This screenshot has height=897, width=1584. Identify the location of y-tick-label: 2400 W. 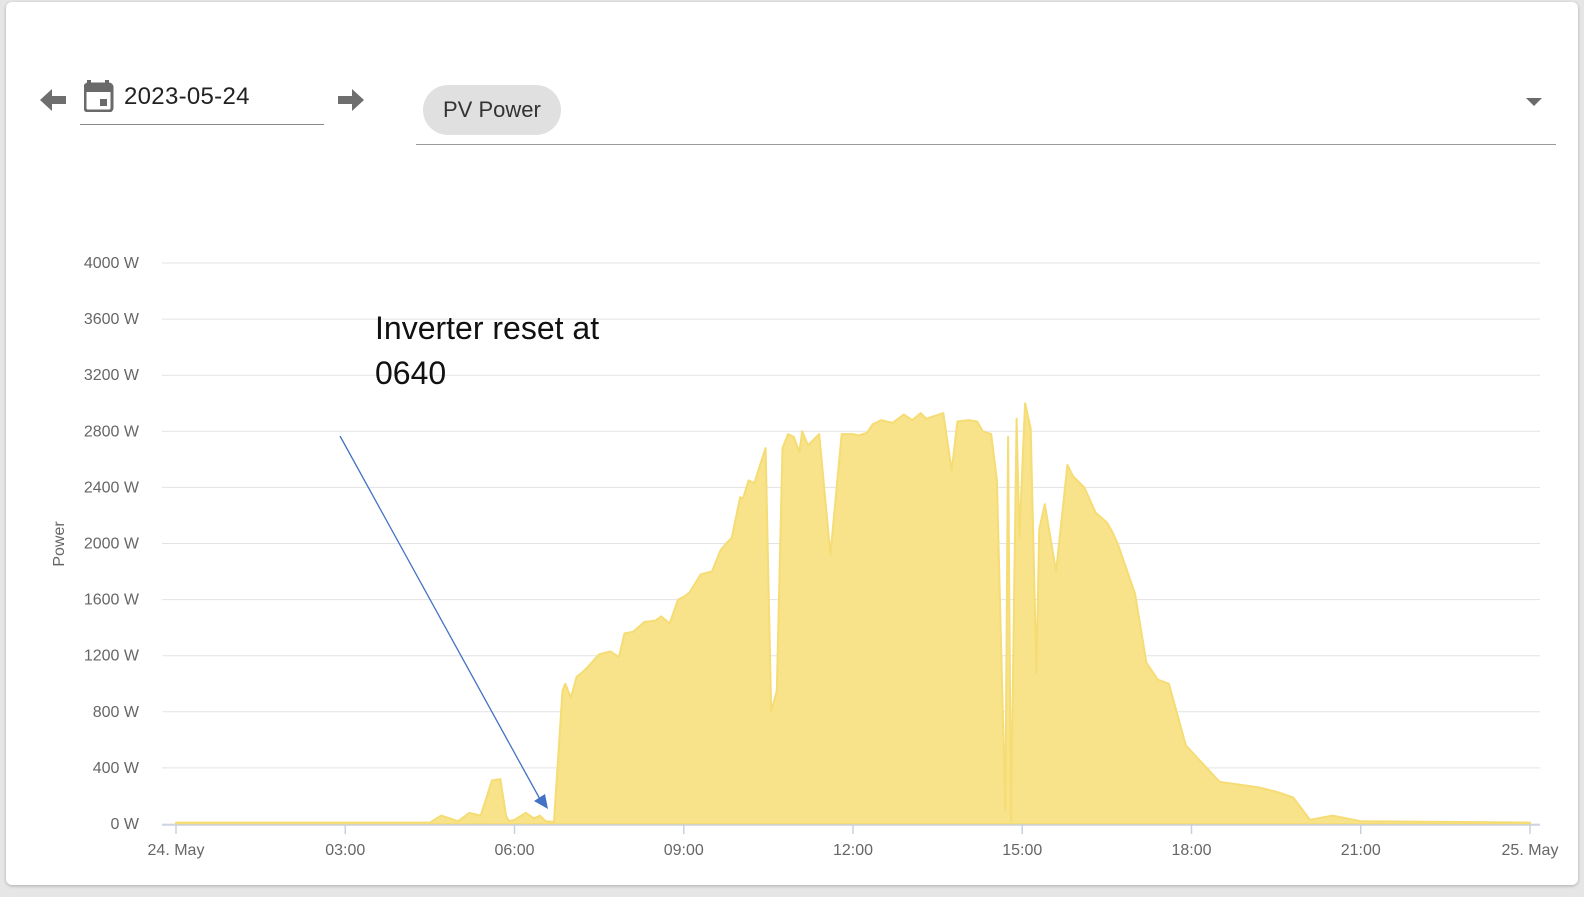
(112, 487).